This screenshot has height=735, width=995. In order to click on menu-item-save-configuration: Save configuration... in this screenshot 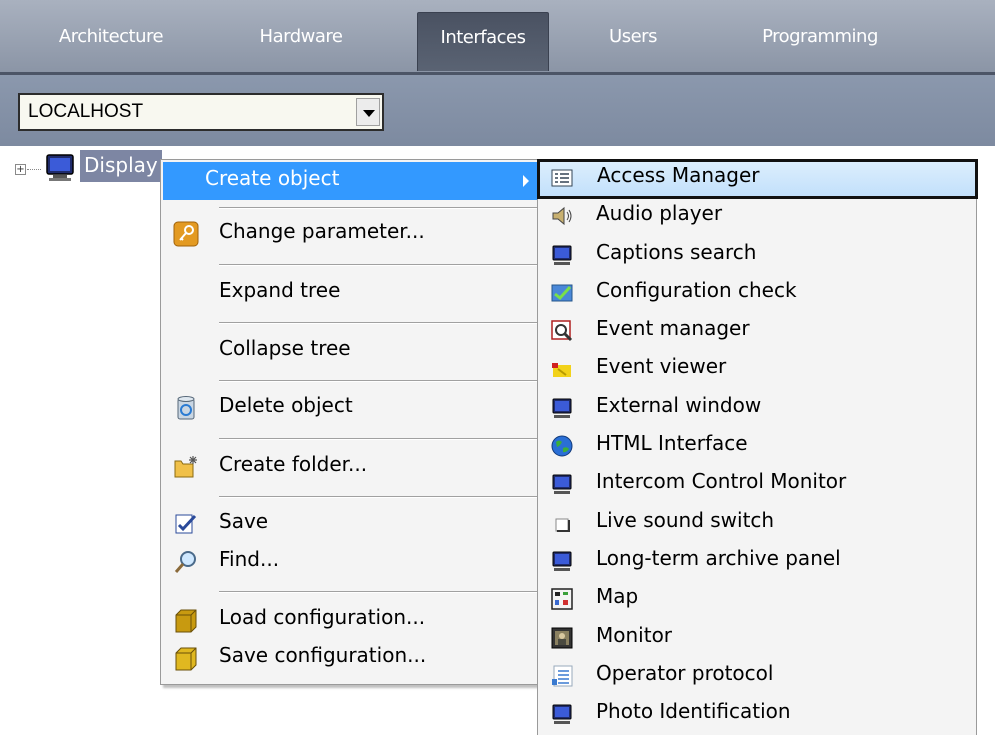, I will do `click(349, 658)`.